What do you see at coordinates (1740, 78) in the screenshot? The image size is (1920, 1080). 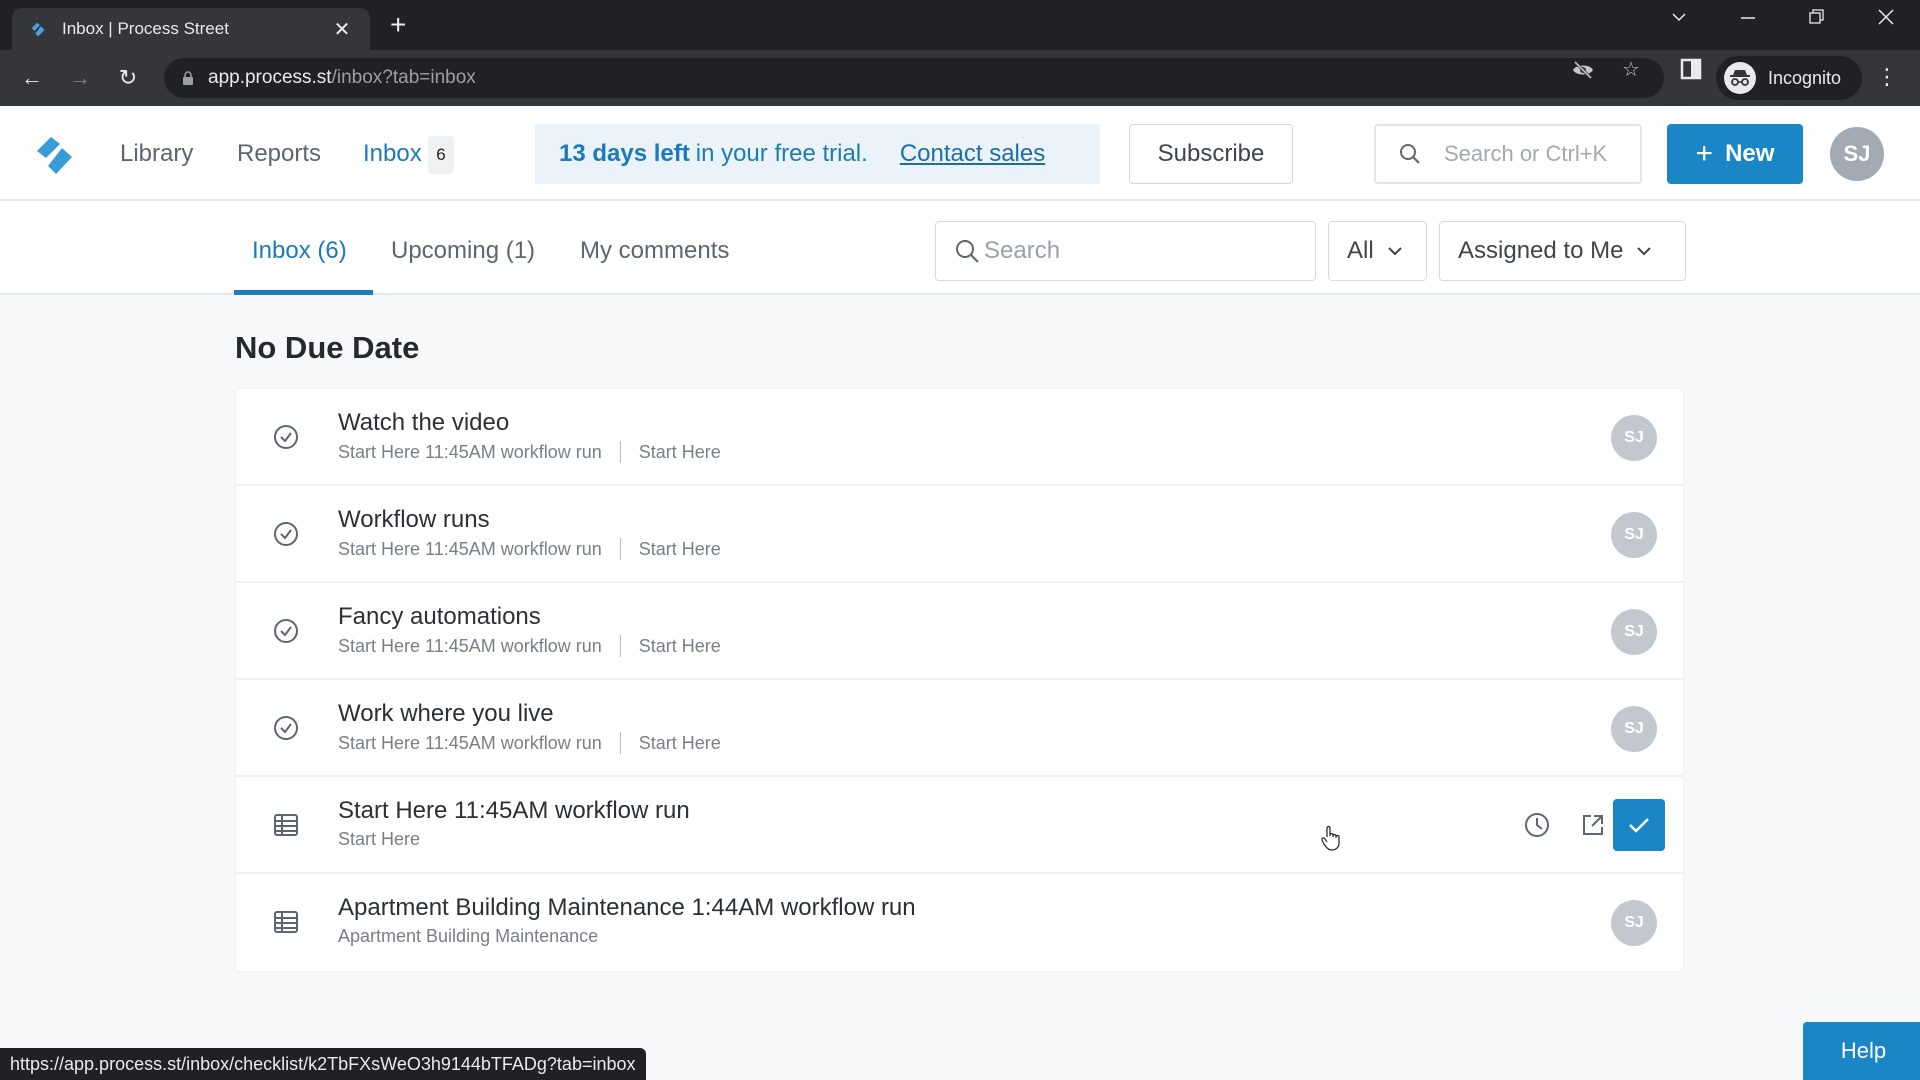 I see `incognito-icon` at bounding box center [1740, 78].